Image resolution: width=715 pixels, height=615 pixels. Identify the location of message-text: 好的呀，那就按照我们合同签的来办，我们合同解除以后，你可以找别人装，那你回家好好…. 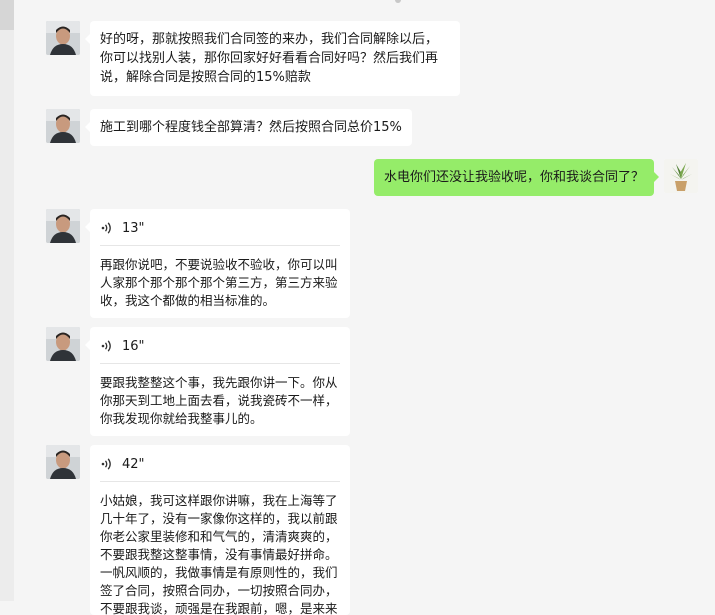
(269, 58).